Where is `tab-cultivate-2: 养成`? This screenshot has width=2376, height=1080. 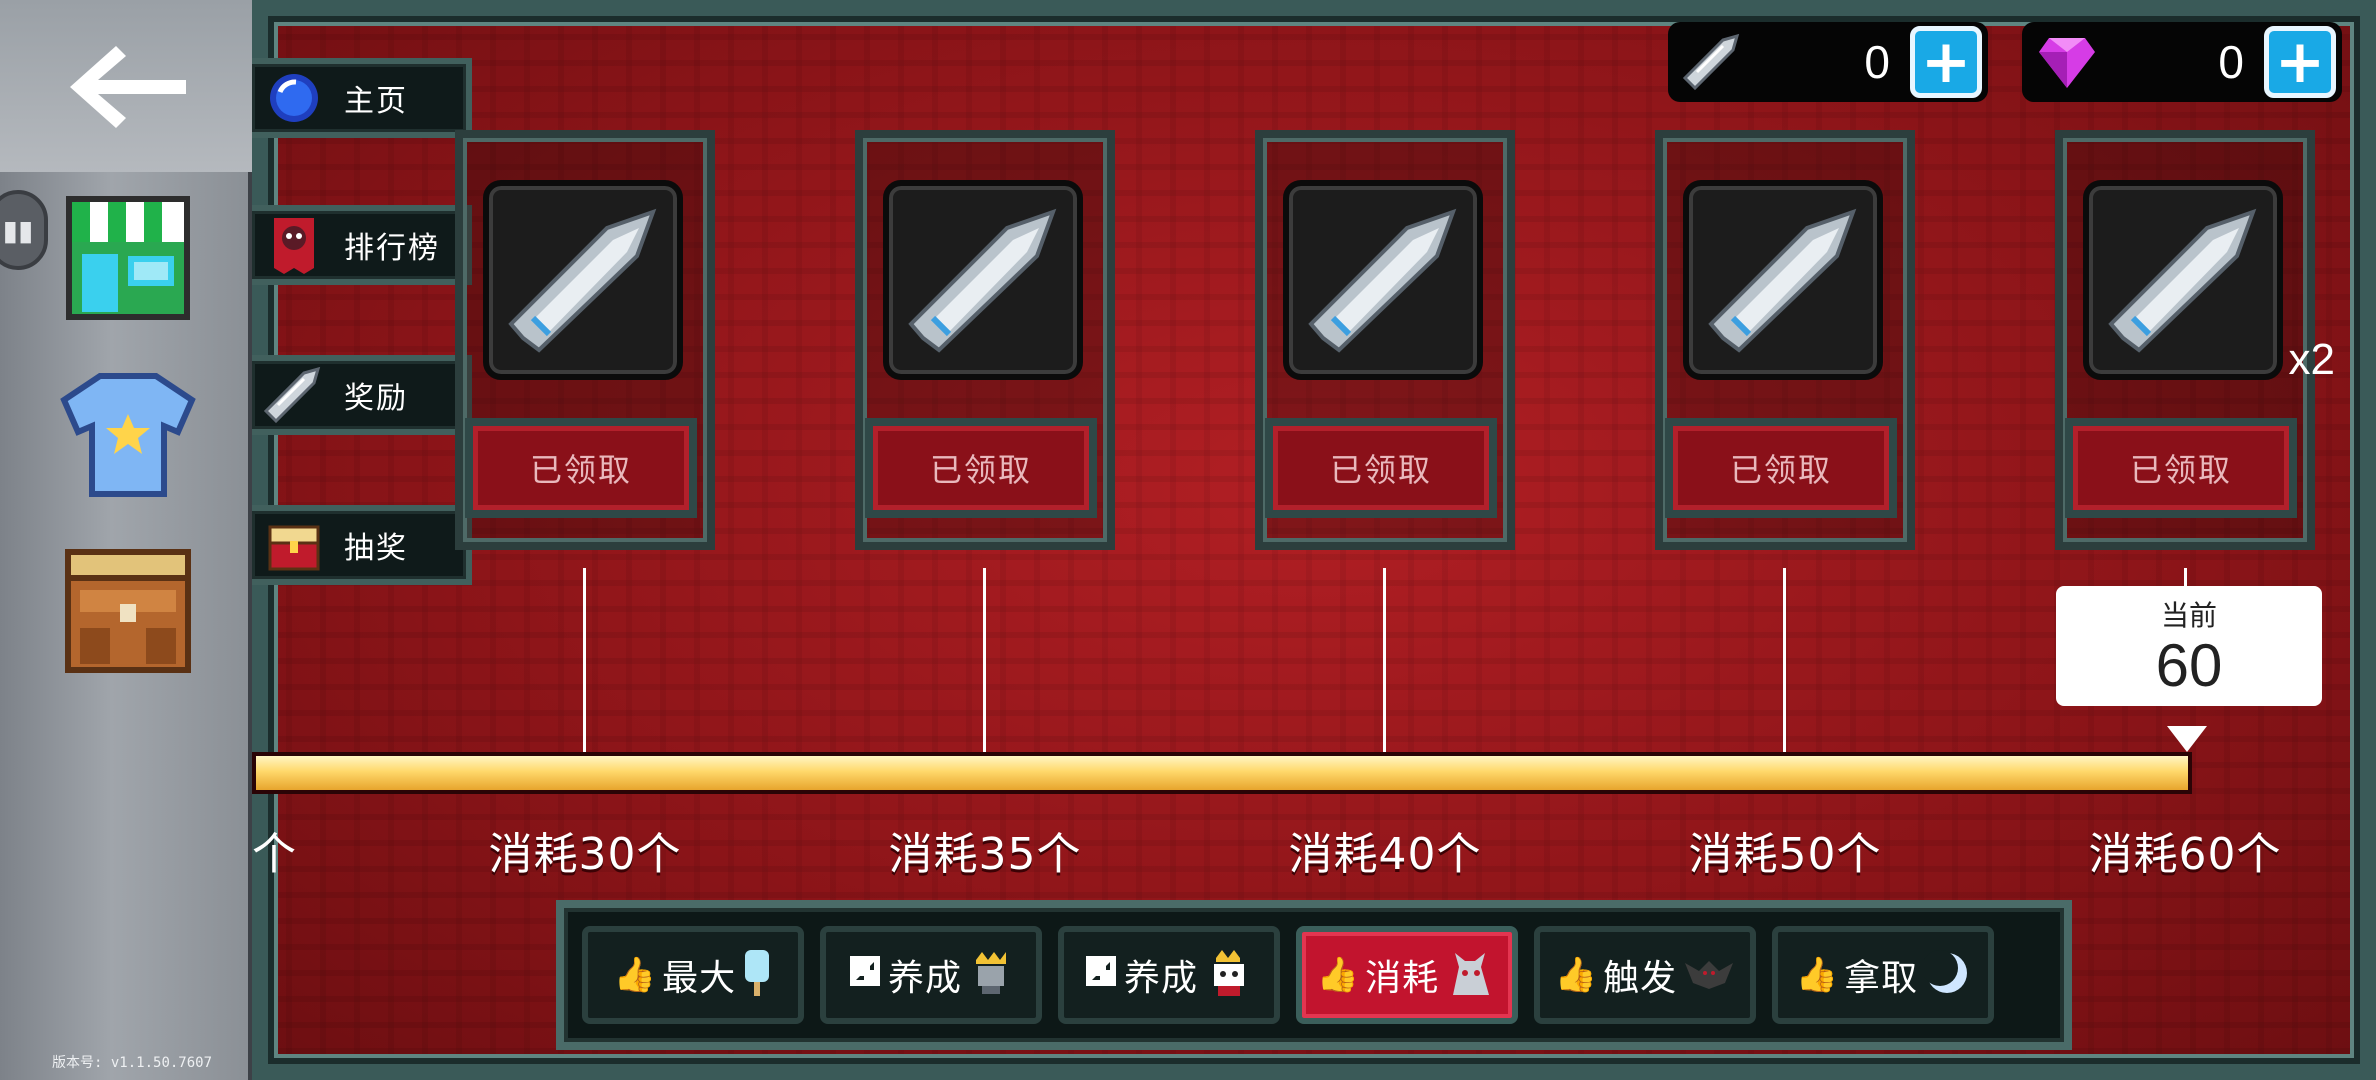 tab-cultivate-2: 养成 is located at coordinates (1169, 975).